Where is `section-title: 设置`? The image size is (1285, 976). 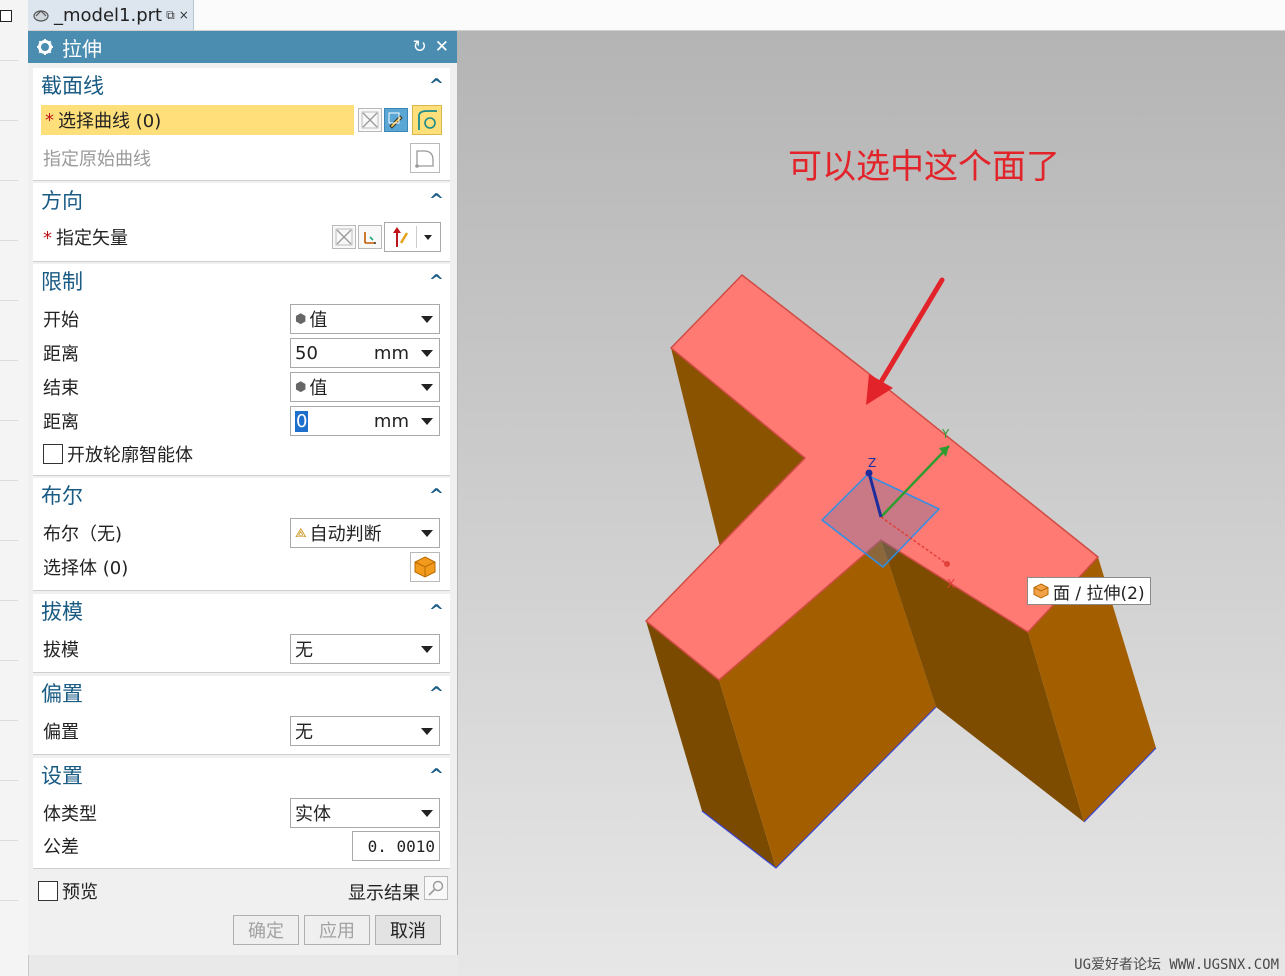
section-title: 设置 is located at coordinates (62, 776).